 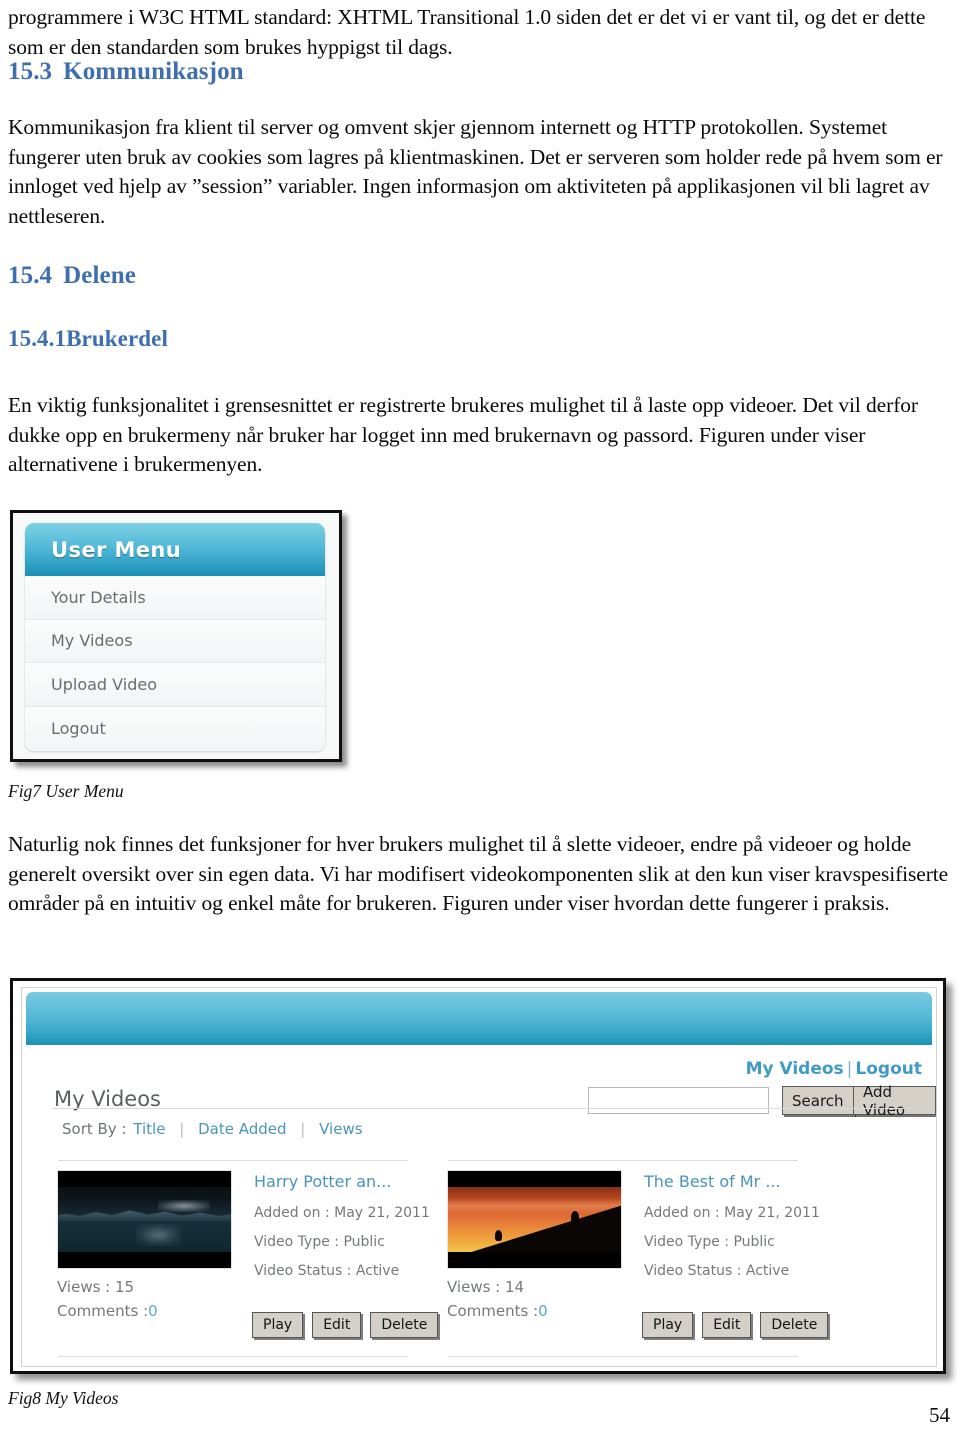 I want to click on link-my-videos: My Videos, so click(x=795, y=1069).